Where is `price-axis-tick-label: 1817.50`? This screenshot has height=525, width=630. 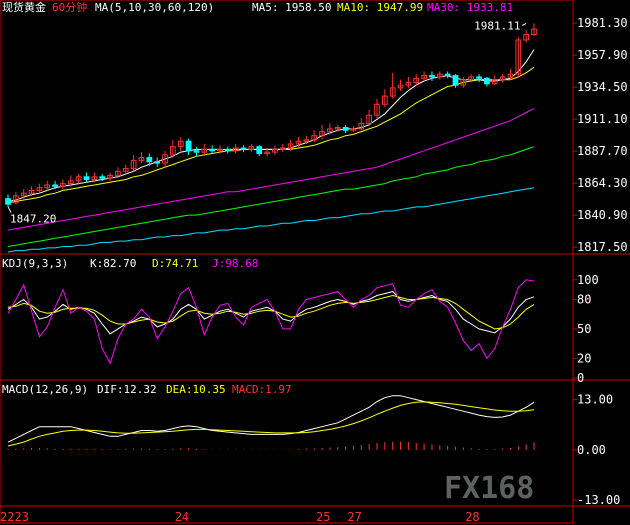 price-axis-tick-label: 1817.50 is located at coordinates (602, 247).